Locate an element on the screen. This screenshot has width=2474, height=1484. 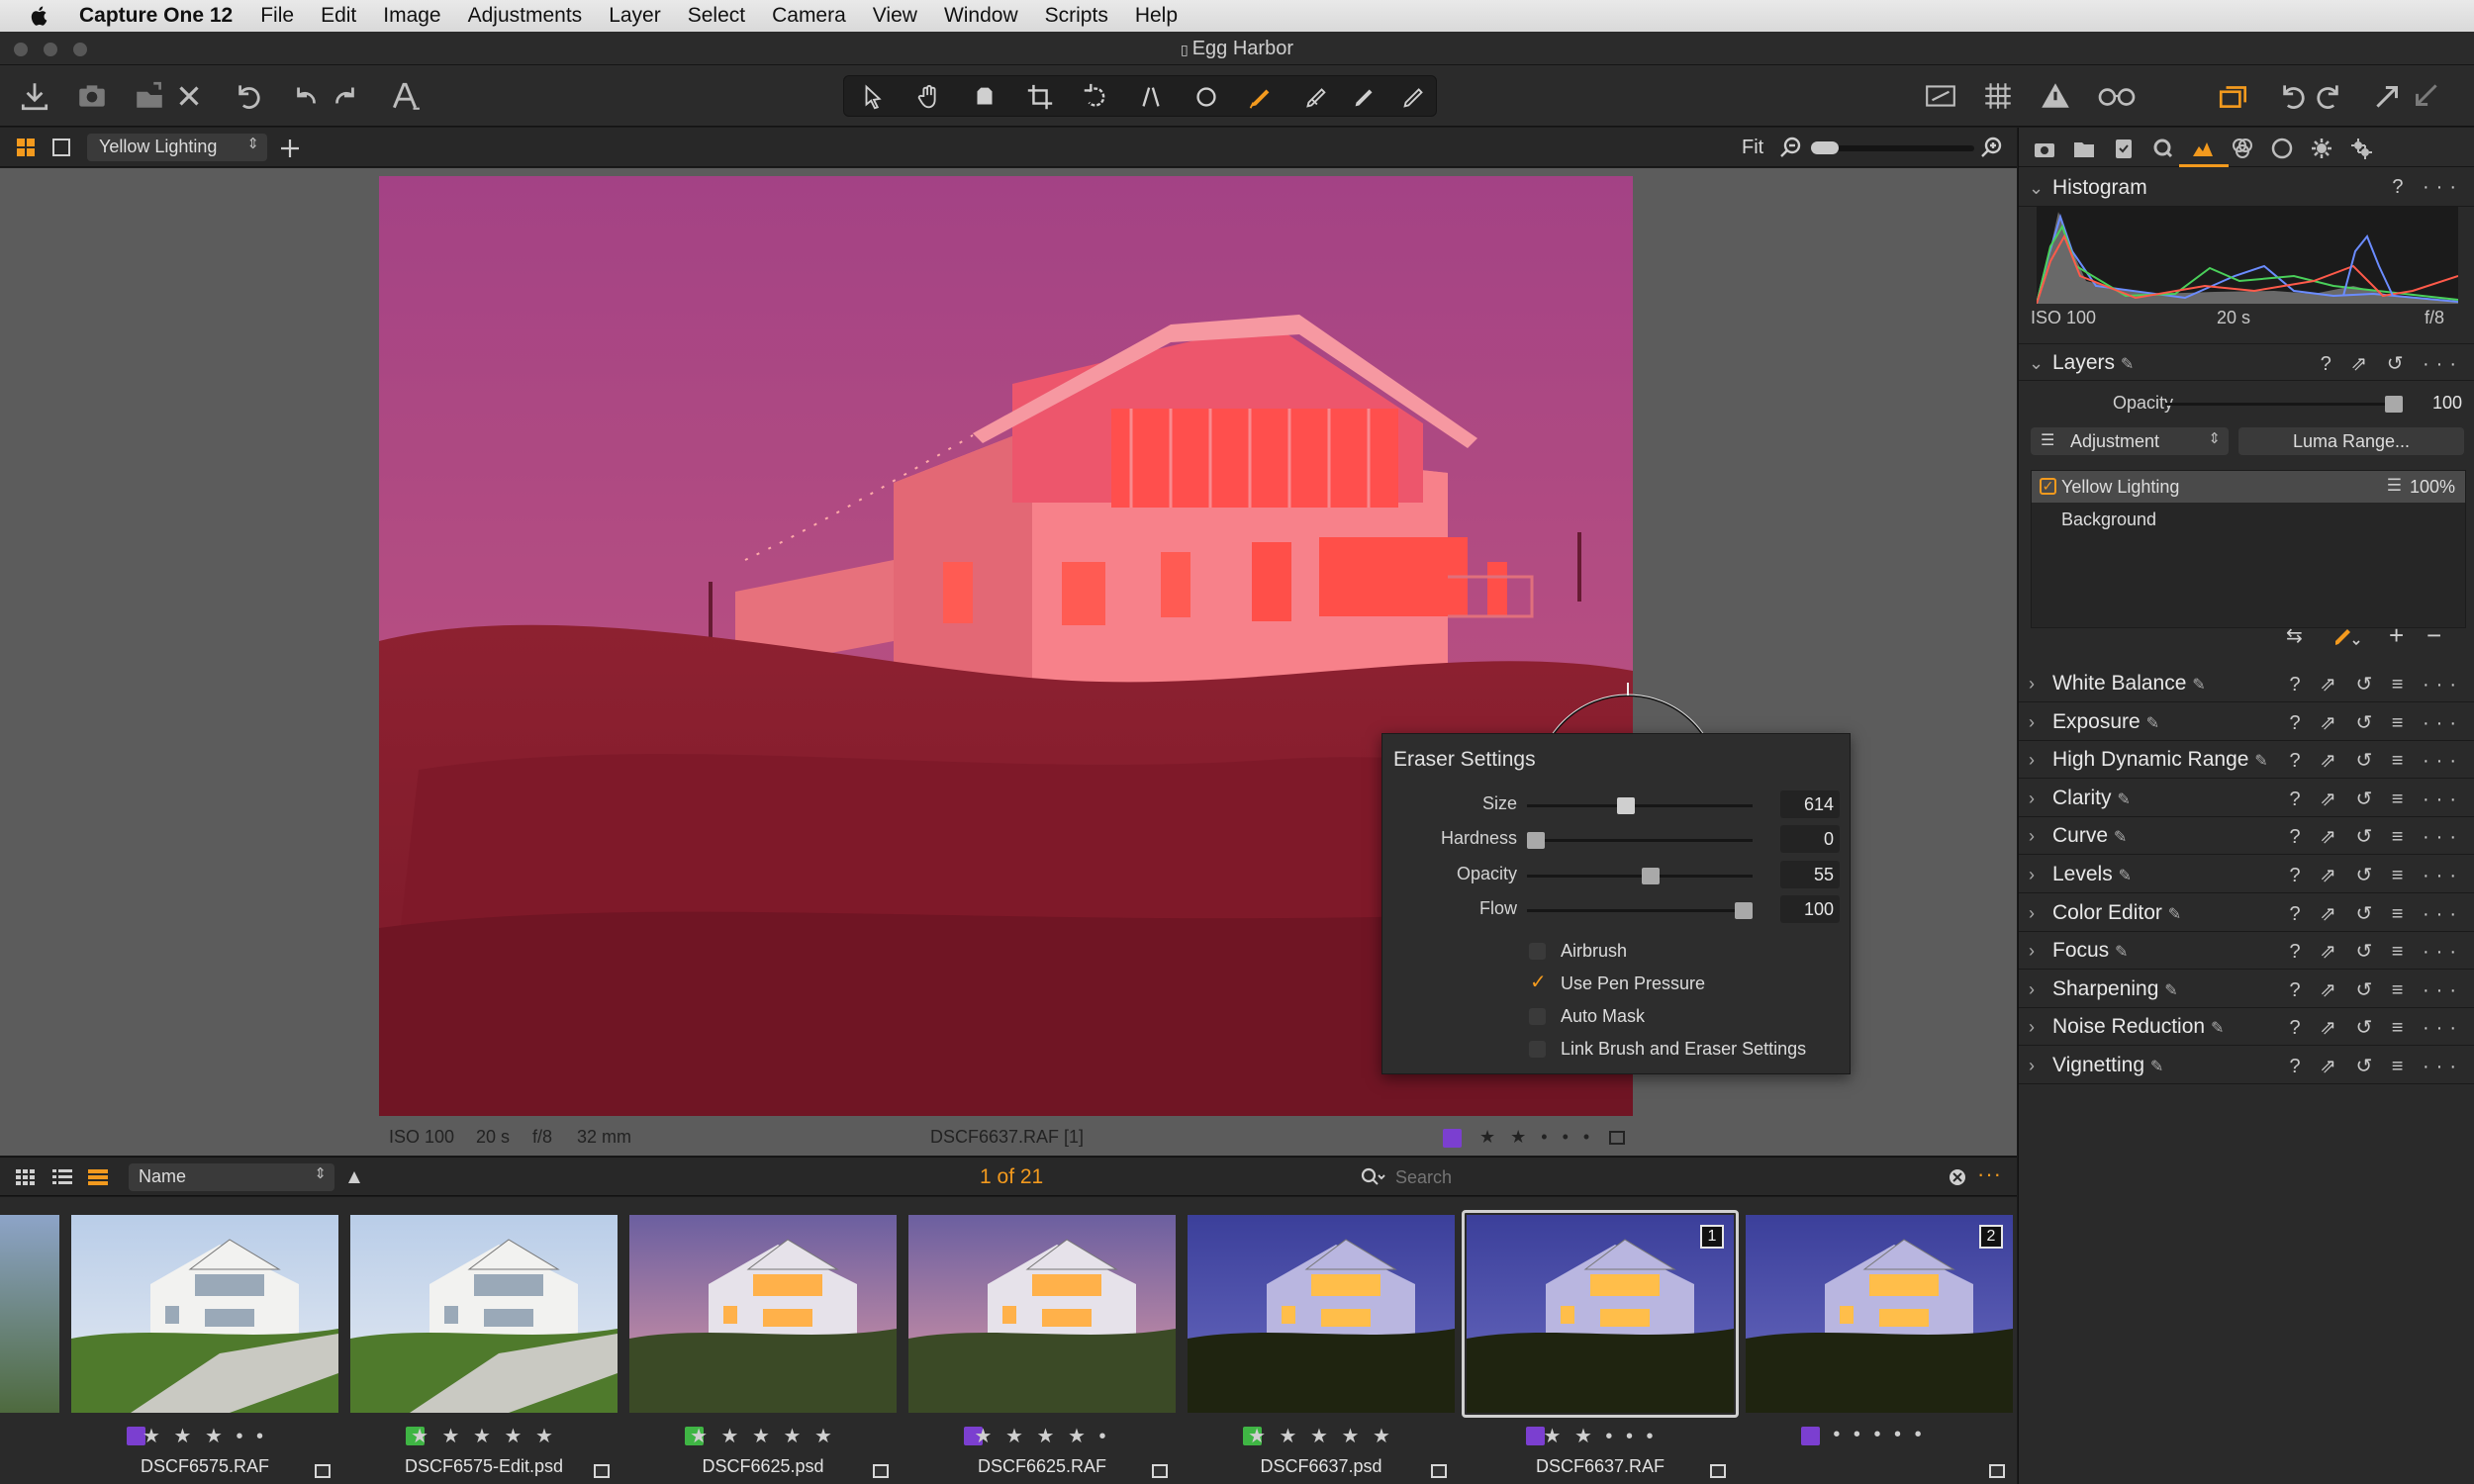
keystone-tool-icon is located at coordinates (1151, 97).